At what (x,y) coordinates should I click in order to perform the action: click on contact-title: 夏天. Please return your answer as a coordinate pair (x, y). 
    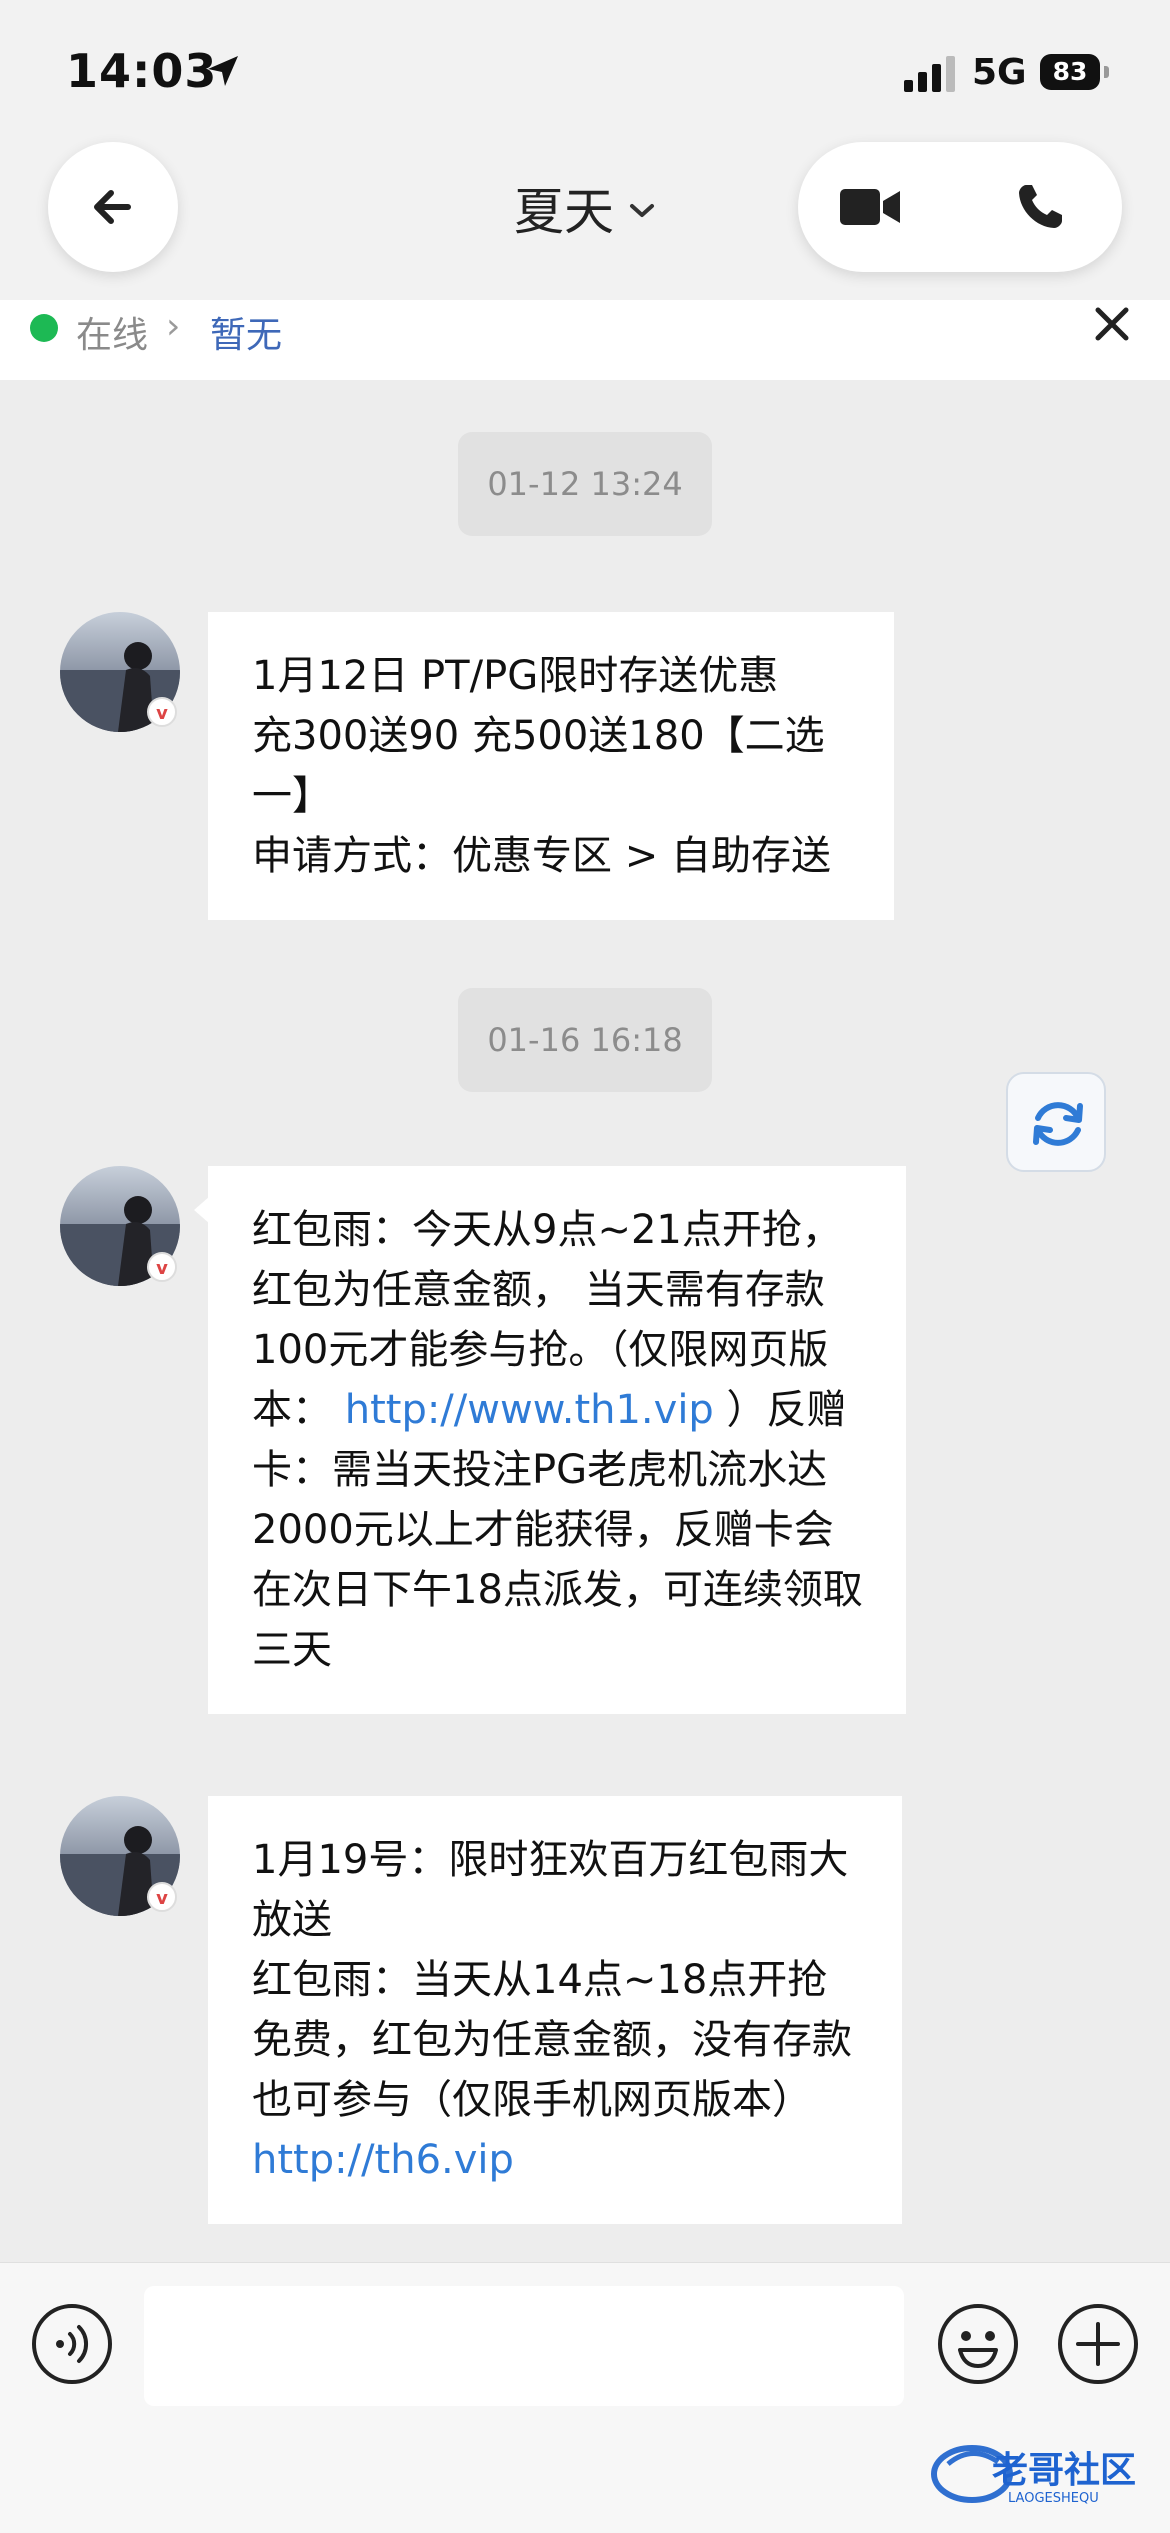
    Looking at the image, I should click on (585, 208).